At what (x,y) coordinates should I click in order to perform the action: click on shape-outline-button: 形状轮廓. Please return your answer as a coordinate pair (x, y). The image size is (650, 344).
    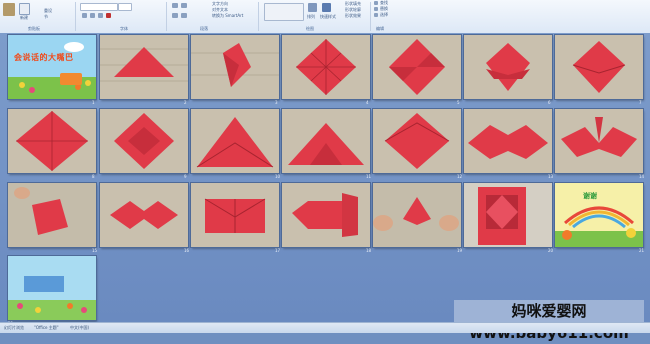
    Looking at the image, I should click on (353, 9).